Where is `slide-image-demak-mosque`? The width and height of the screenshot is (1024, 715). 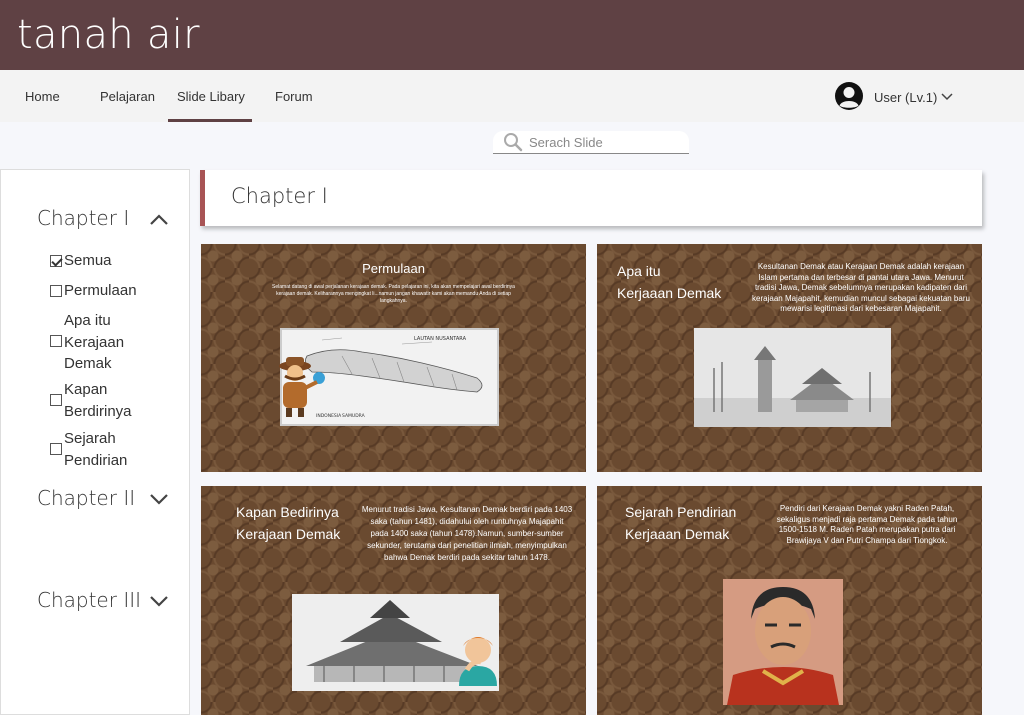
slide-image-demak-mosque is located at coordinates (792, 377).